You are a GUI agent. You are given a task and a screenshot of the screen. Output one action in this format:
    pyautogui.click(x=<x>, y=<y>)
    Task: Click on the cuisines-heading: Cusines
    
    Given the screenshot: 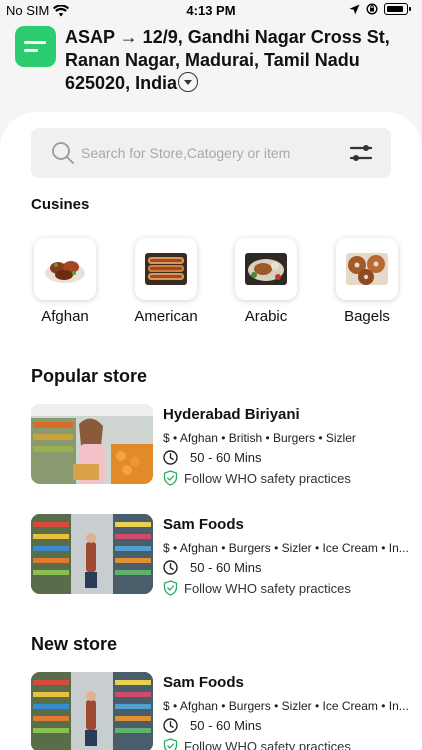 What is the action you would take?
    pyautogui.click(x=60, y=204)
    